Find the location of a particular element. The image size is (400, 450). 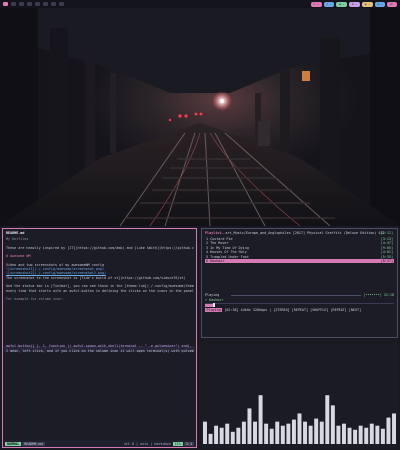

status-widget: ◷ — is located at coordinates (380, 4).